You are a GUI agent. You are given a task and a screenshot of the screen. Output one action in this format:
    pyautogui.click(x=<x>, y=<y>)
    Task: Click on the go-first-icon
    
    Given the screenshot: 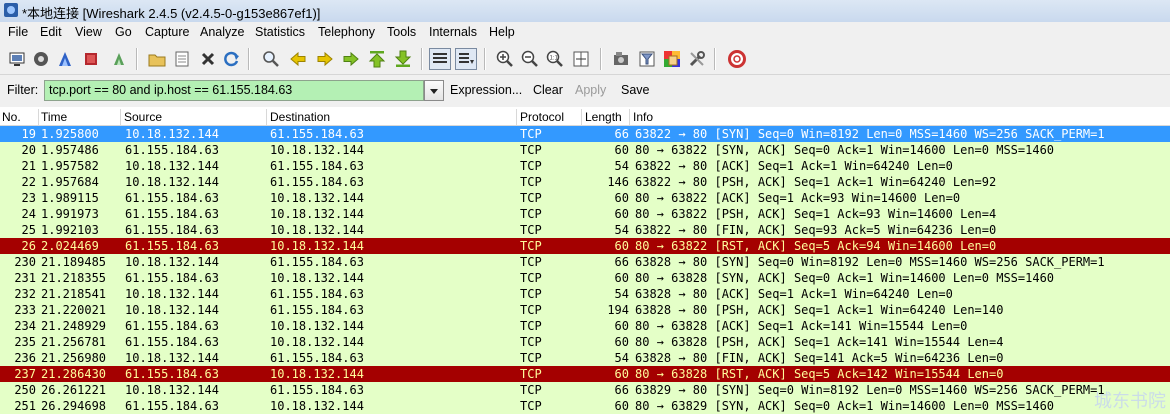 What is the action you would take?
    pyautogui.click(x=377, y=59)
    